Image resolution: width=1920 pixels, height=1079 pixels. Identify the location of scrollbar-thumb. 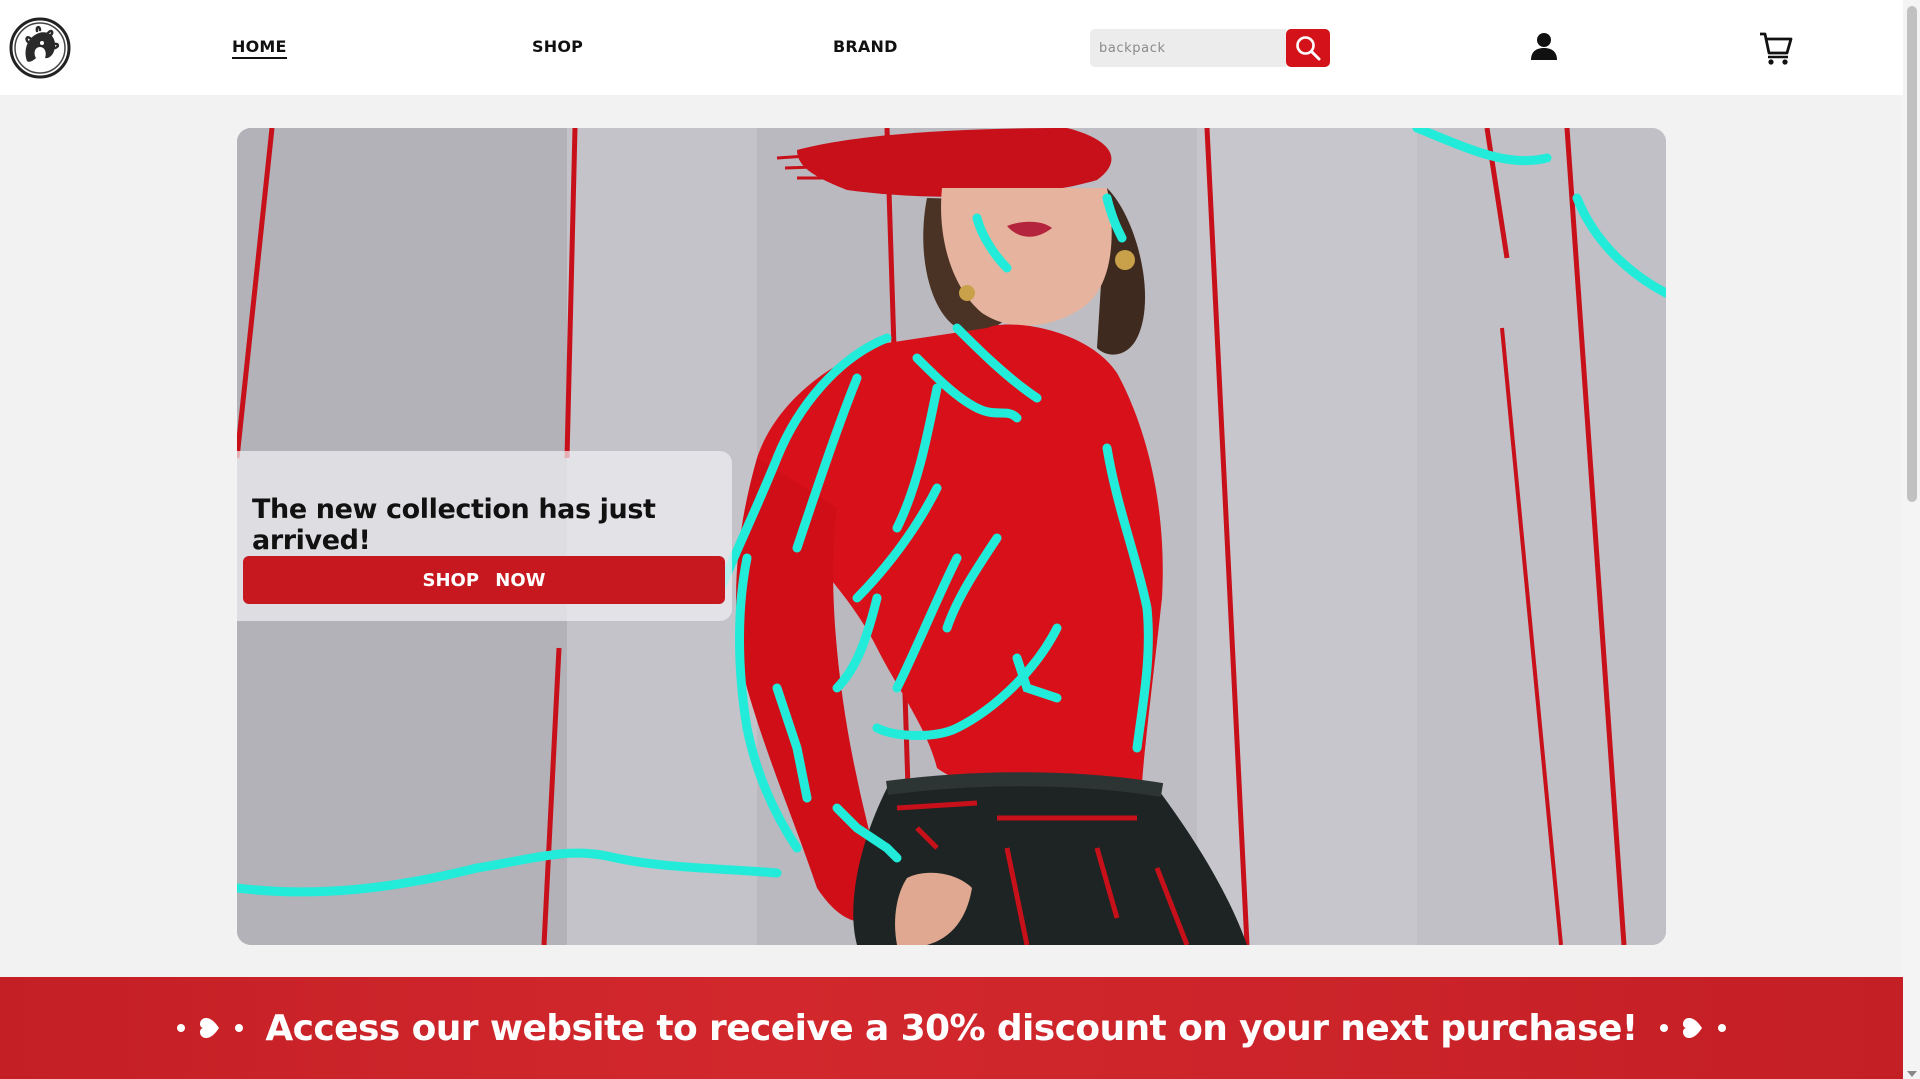
(1912, 254).